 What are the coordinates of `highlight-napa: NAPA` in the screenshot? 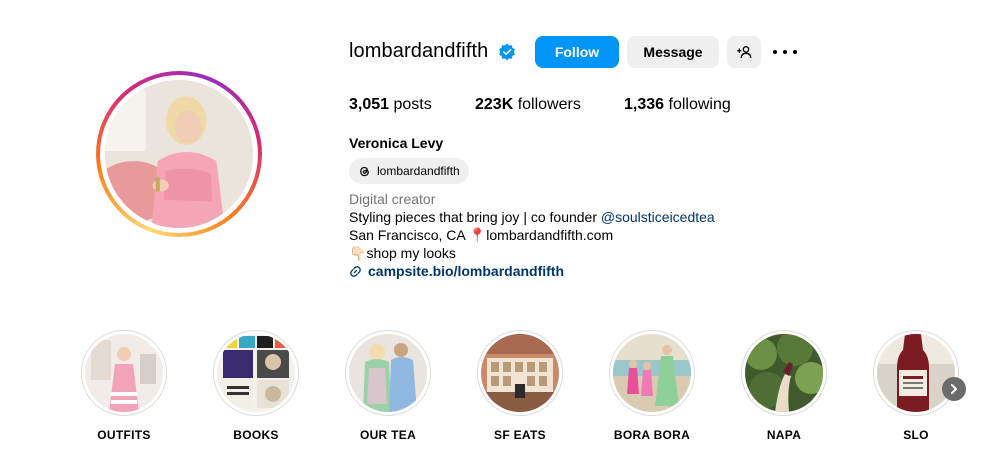 It's located at (784, 386).